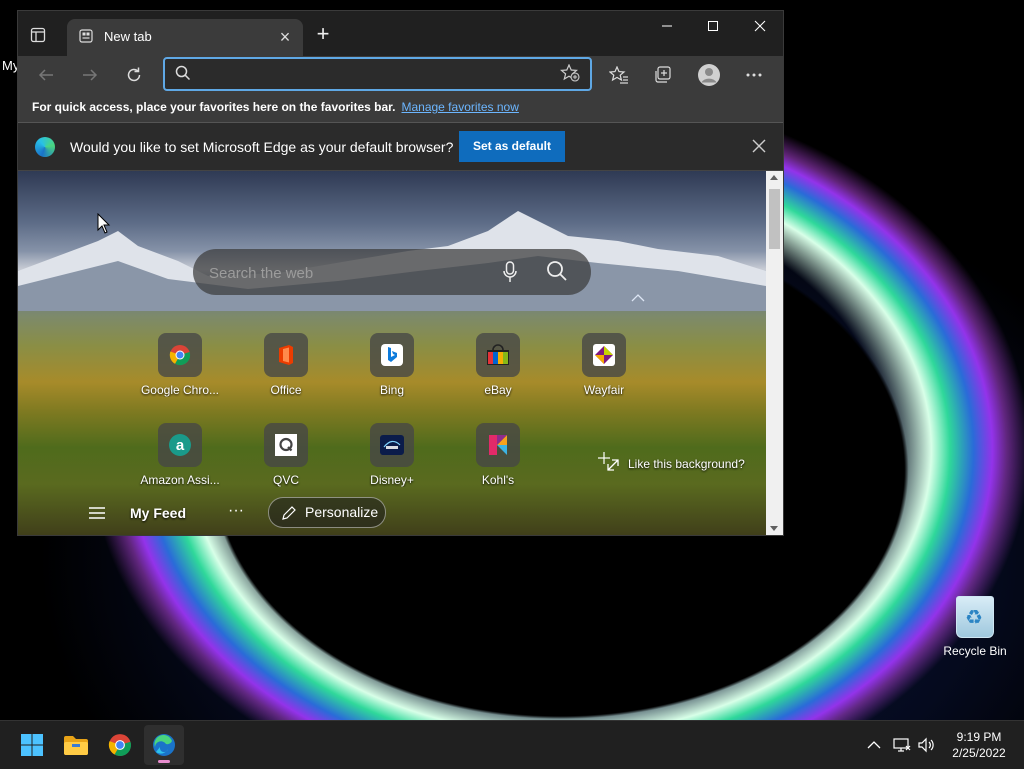 This screenshot has height=769, width=1024. I want to click on set-as-default-button: Set as default, so click(512, 146).